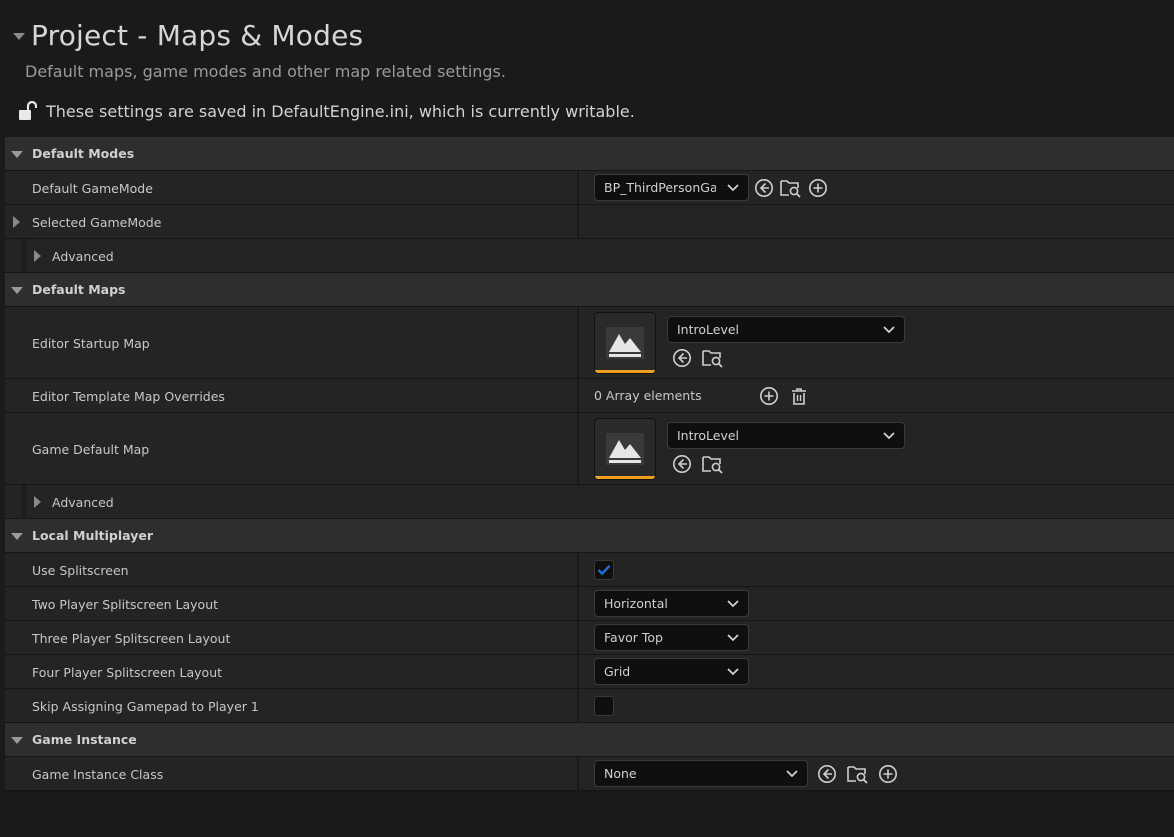 Image resolution: width=1174 pixels, height=837 pixels. I want to click on gamemode-dropdown: BP_ThirdPersonGameMode, so click(671, 187).